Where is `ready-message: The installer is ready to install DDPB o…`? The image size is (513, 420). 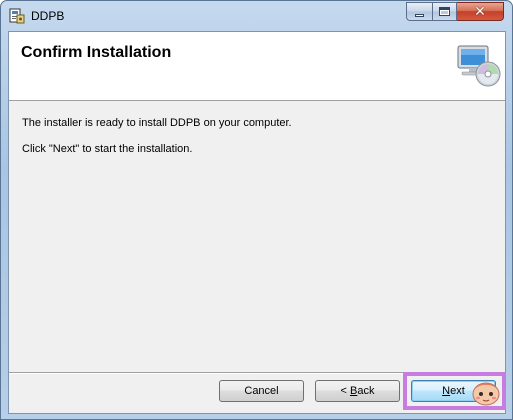
ready-message: The installer is ready to install DDPB o… is located at coordinates (157, 123).